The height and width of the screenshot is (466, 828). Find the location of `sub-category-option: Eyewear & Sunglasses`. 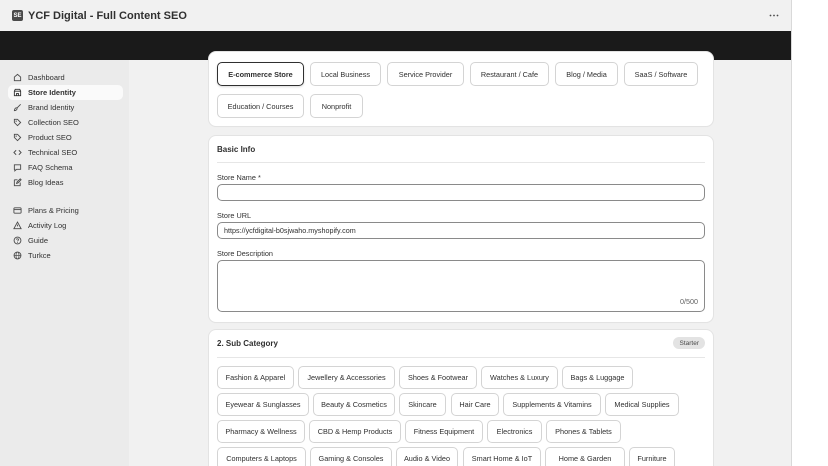

sub-category-option: Eyewear & Sunglasses is located at coordinates (263, 404).